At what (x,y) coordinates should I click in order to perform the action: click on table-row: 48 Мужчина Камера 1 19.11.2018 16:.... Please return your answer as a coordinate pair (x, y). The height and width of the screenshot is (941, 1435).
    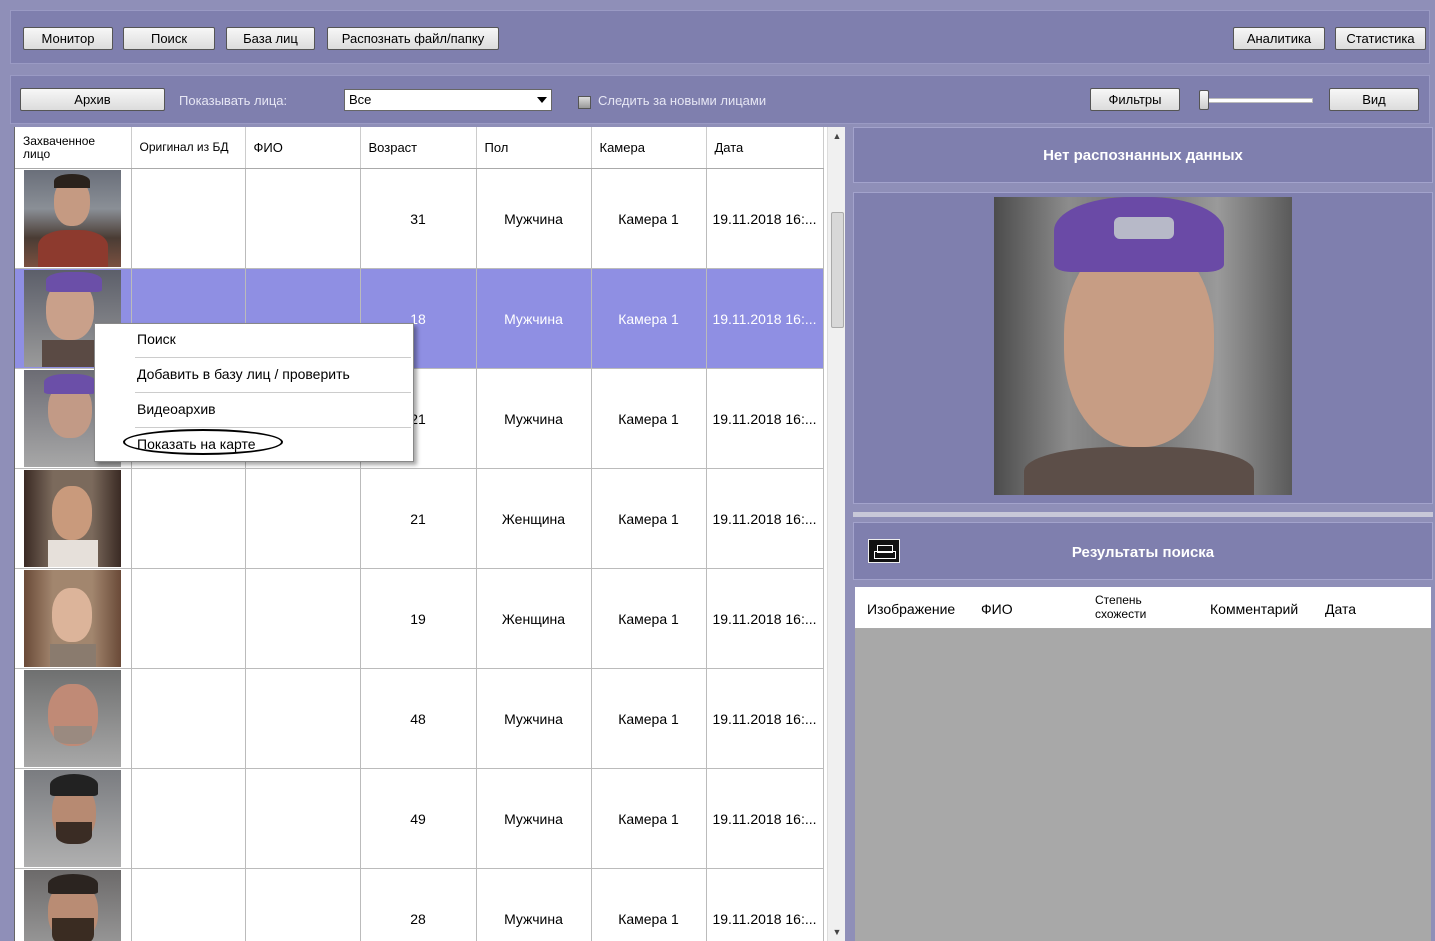
    Looking at the image, I should click on (419, 718).